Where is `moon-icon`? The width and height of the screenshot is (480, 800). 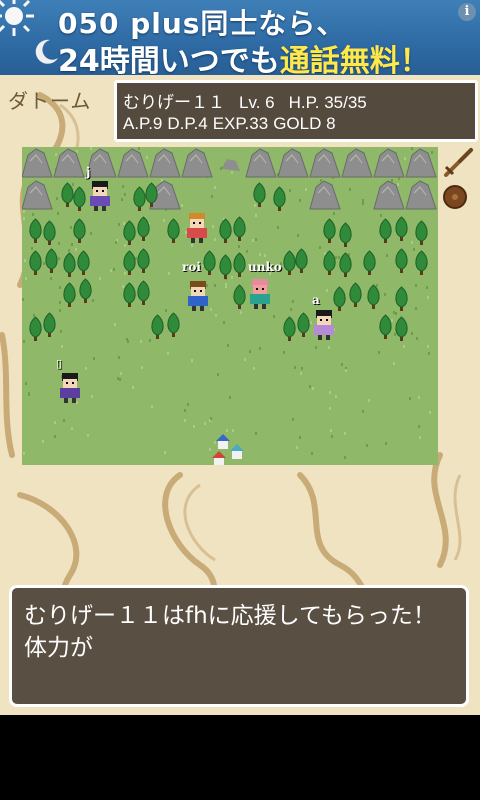 moon-icon is located at coordinates (46, 51).